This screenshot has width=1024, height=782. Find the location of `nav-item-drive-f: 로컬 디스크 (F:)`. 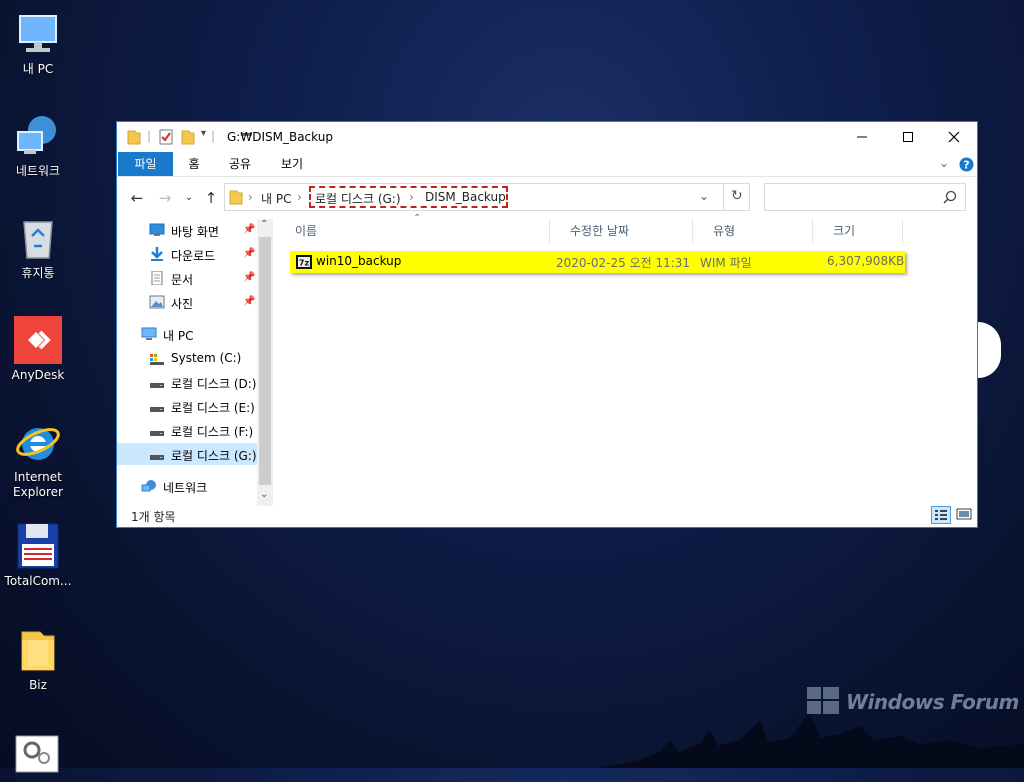

nav-item-drive-f: 로컬 디스크 (F:) is located at coordinates (187, 430).